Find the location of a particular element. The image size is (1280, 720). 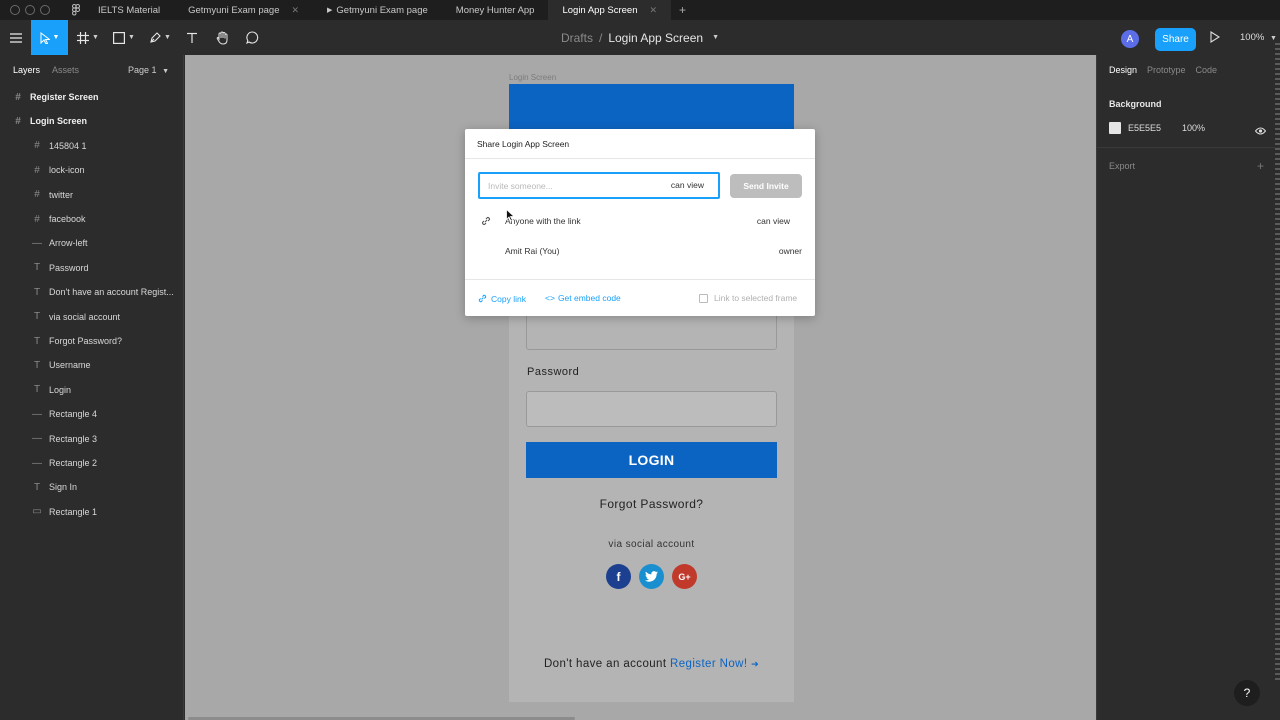

text-tool-button is located at coordinates (192, 37).